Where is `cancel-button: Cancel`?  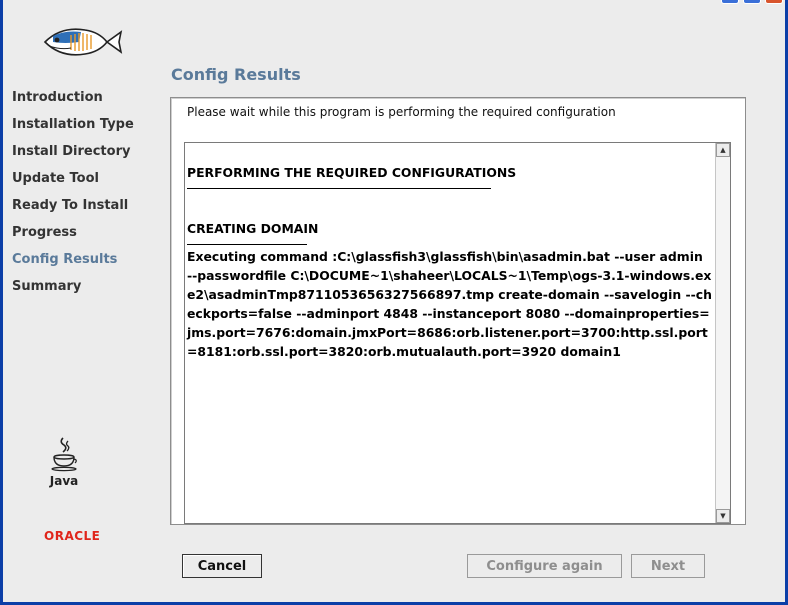
cancel-button: Cancel is located at coordinates (222, 566).